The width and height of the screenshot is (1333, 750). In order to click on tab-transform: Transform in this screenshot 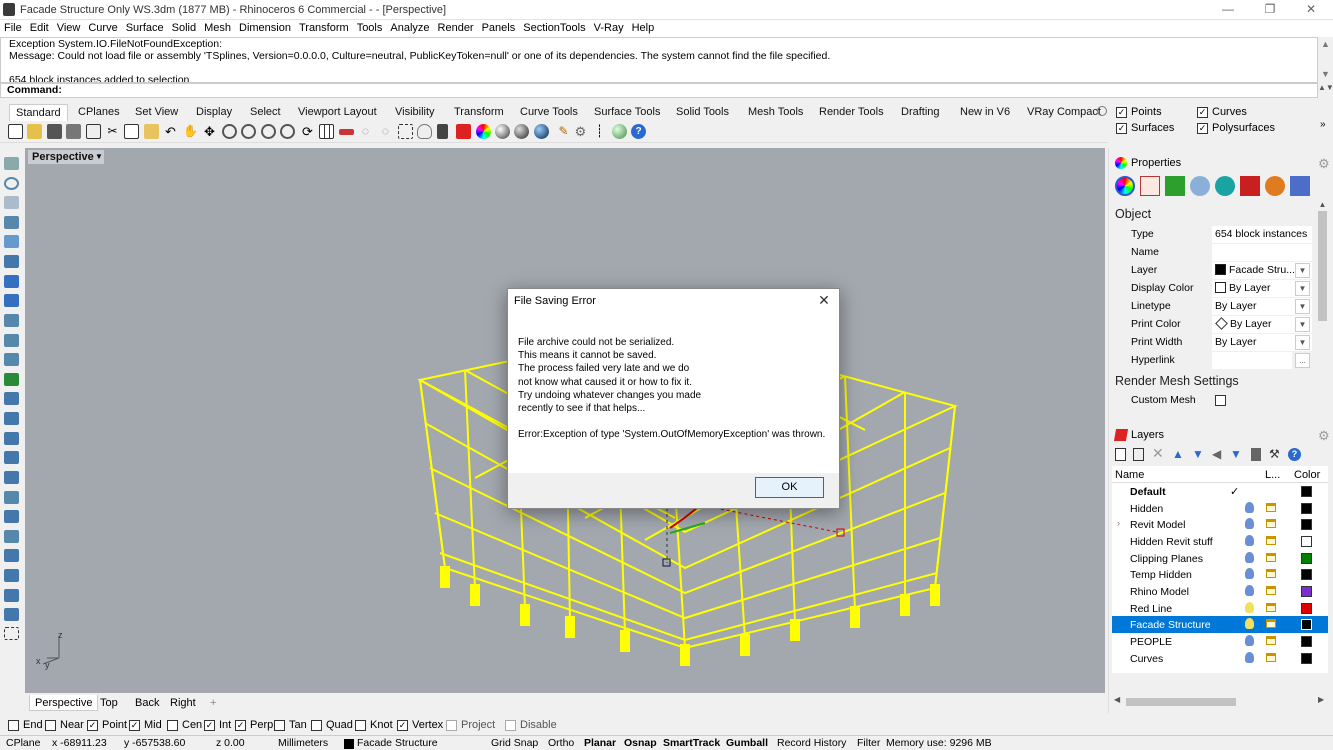, I will do `click(479, 112)`.